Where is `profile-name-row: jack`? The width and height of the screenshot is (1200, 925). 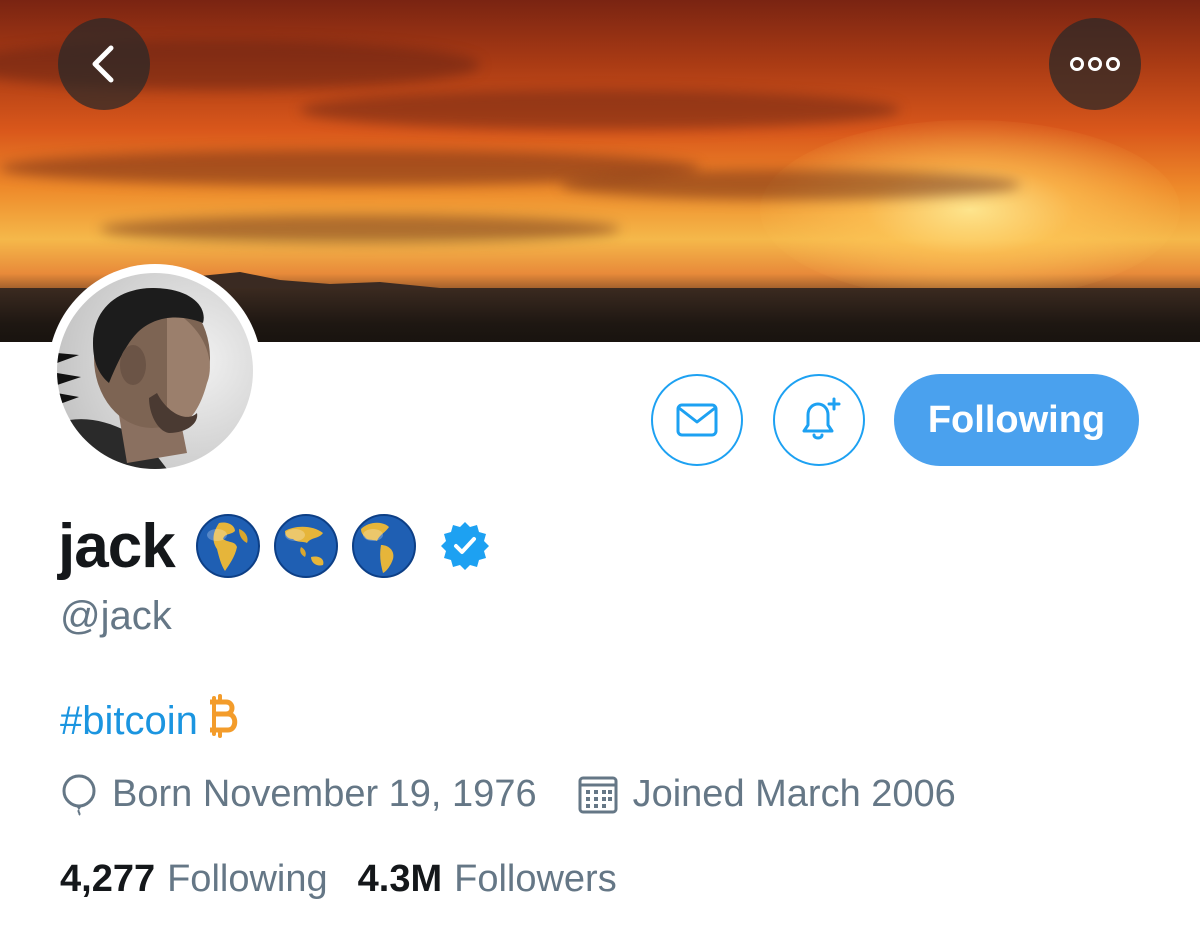 profile-name-row: jack is located at coordinates (274, 546).